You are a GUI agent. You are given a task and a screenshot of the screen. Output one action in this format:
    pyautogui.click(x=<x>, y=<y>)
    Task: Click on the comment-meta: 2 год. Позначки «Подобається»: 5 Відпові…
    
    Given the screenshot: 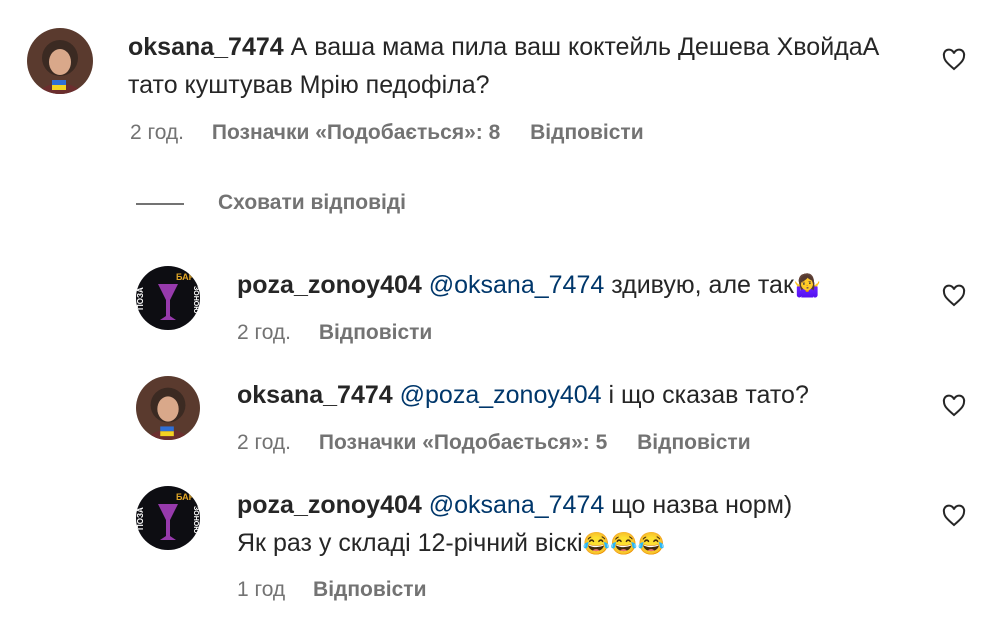 What is the action you would take?
    pyautogui.click(x=494, y=443)
    